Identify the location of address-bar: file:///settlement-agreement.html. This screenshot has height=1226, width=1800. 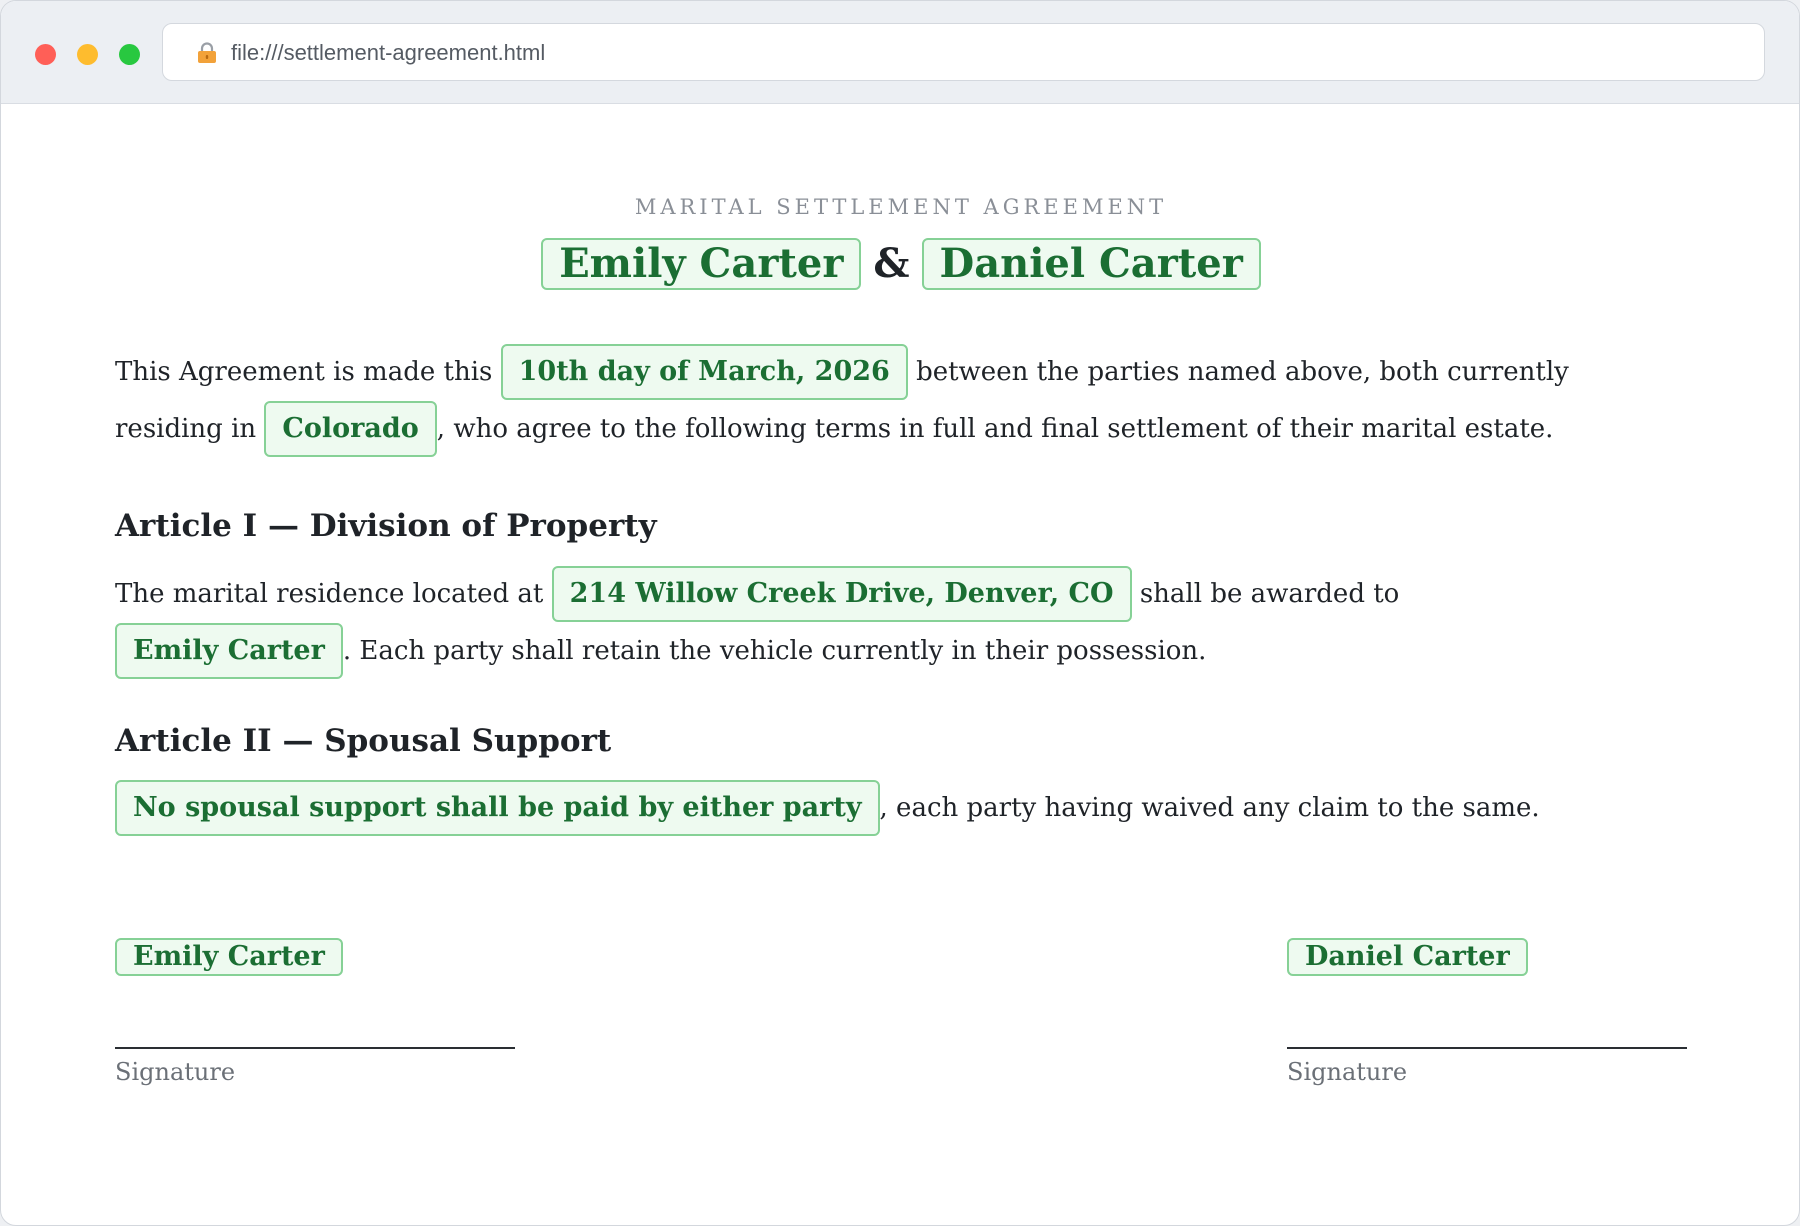
(963, 52).